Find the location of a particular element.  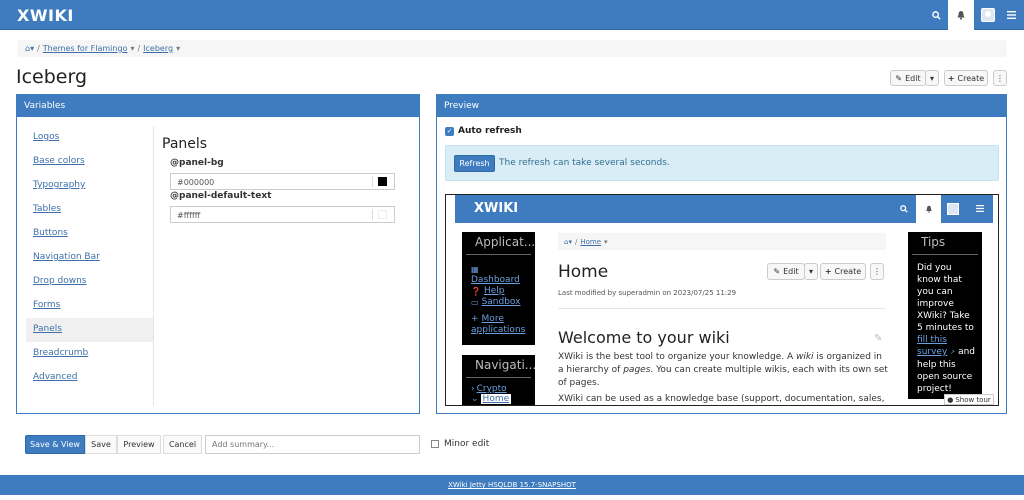

sandbox-link: Sandbox is located at coordinates (501, 302).